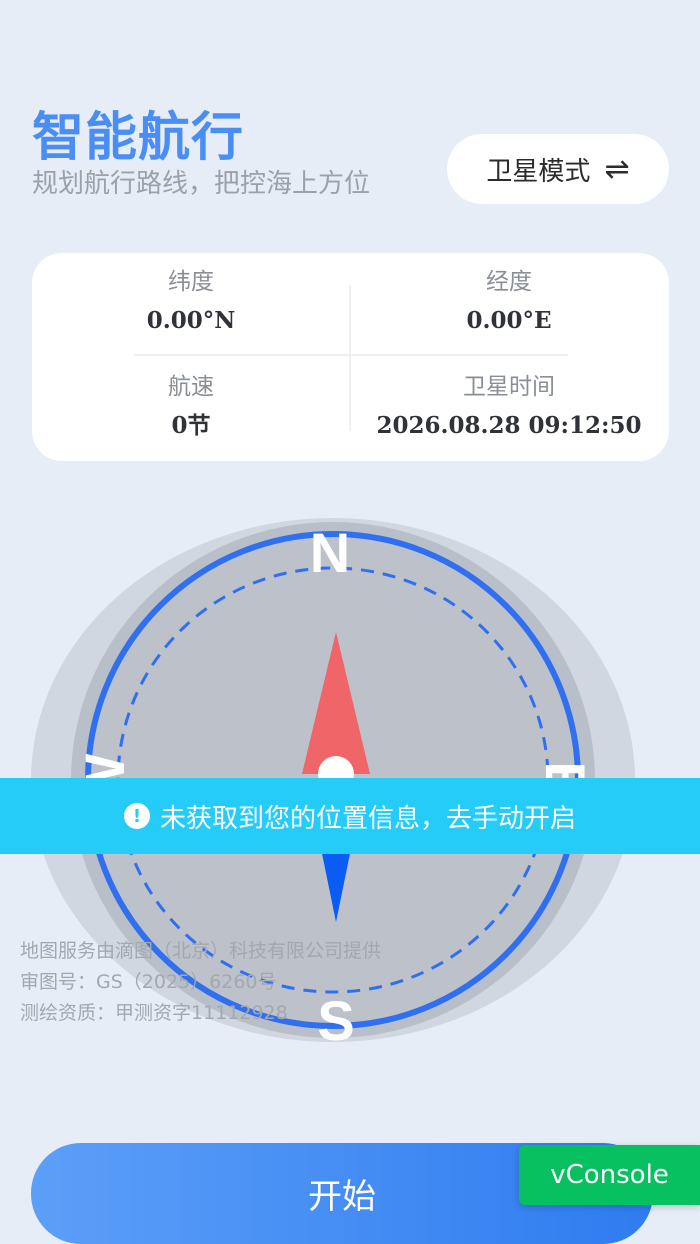  I want to click on longitude-value: 0.00°E, so click(509, 320).